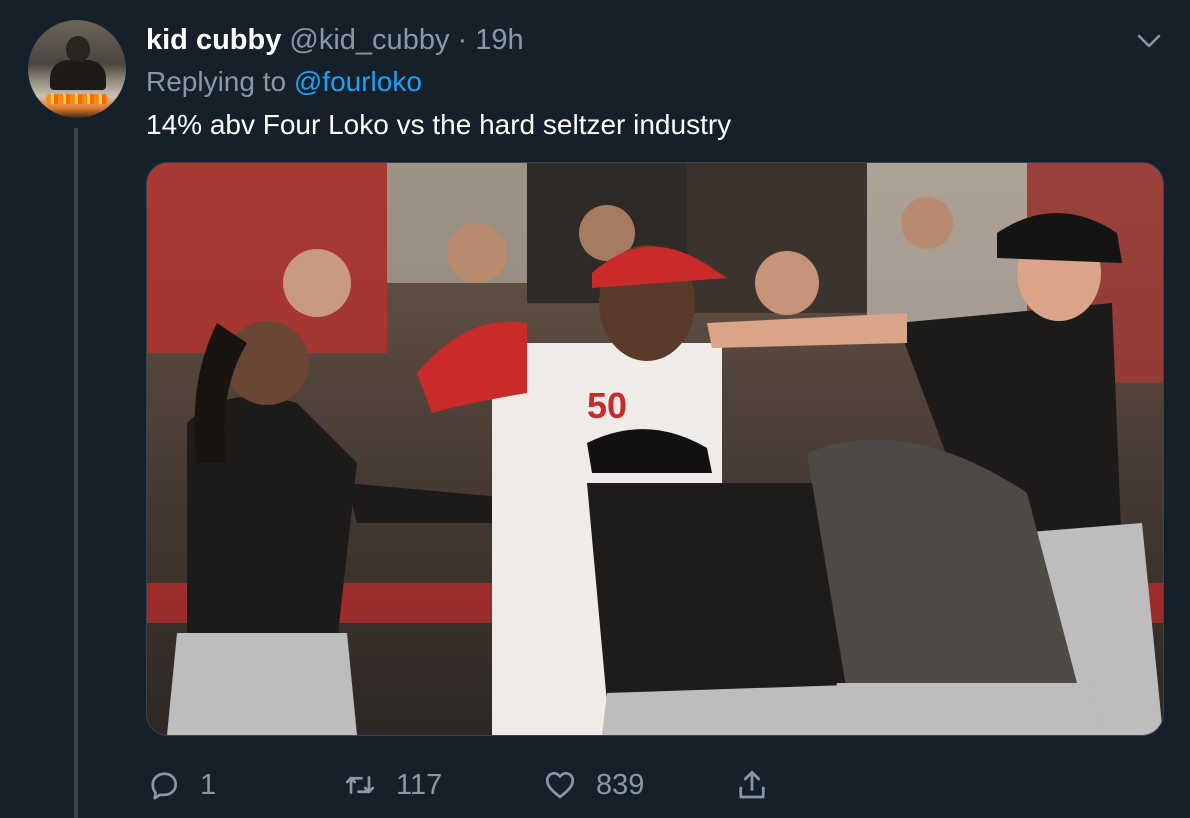 This screenshot has width=1190, height=818. Describe the element at coordinates (499, 40) in the screenshot. I see `timestamp: 19h` at that location.